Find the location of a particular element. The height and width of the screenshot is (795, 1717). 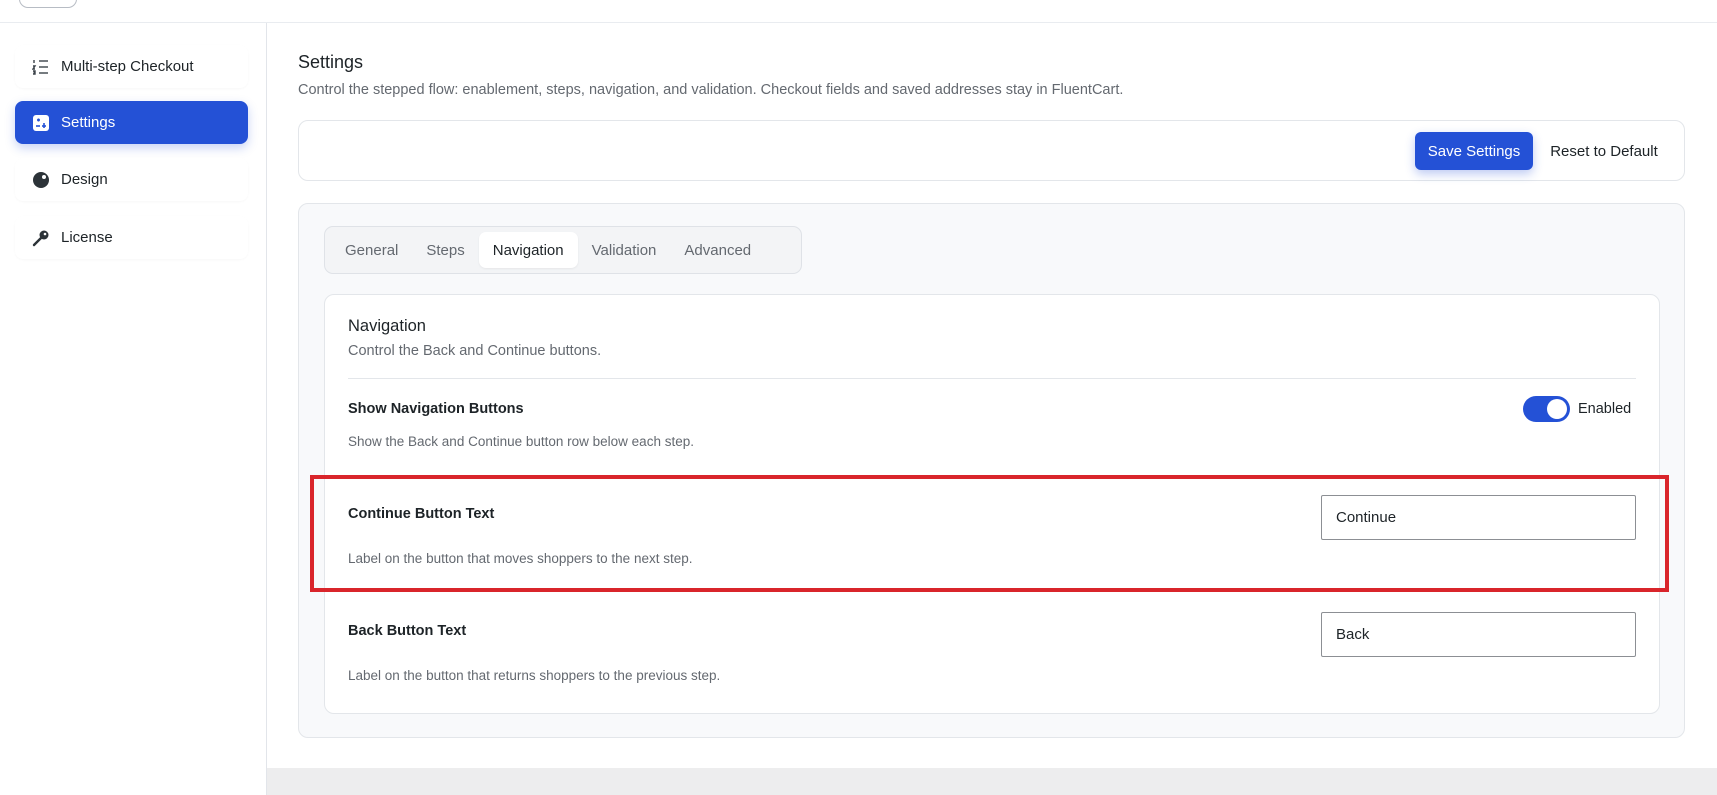

tab-validation: Validation is located at coordinates (624, 250).